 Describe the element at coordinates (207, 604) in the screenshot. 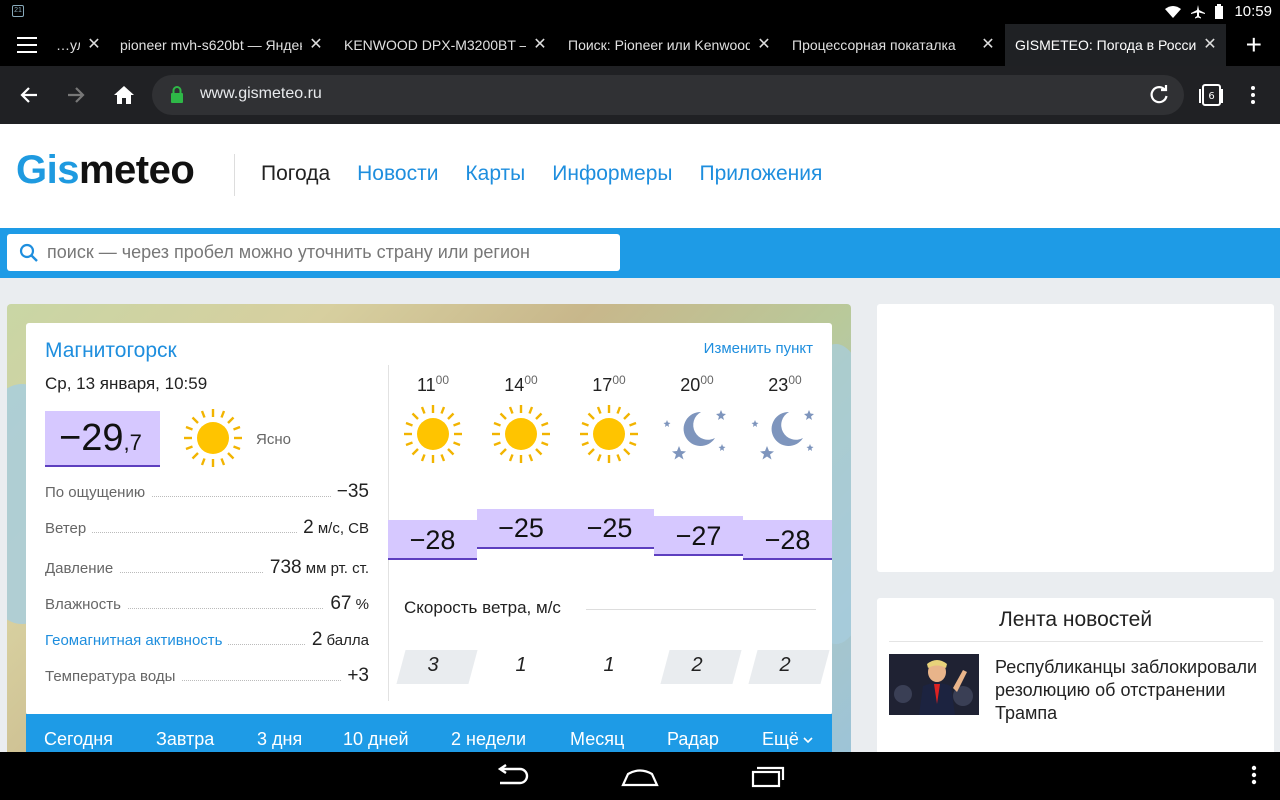

I see `param-humidity: Влажность 67 %` at that location.